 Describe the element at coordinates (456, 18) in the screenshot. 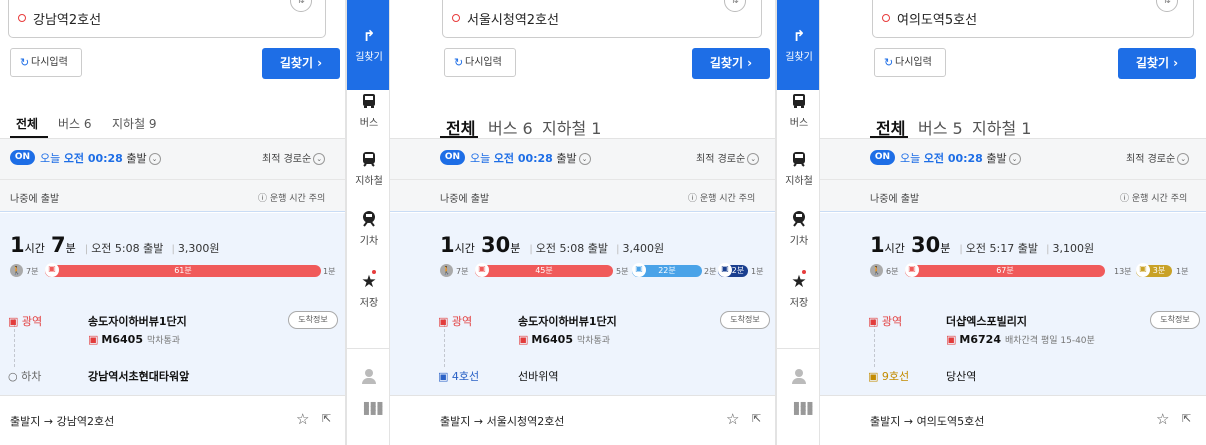

I see `destination-marker-icon` at that location.